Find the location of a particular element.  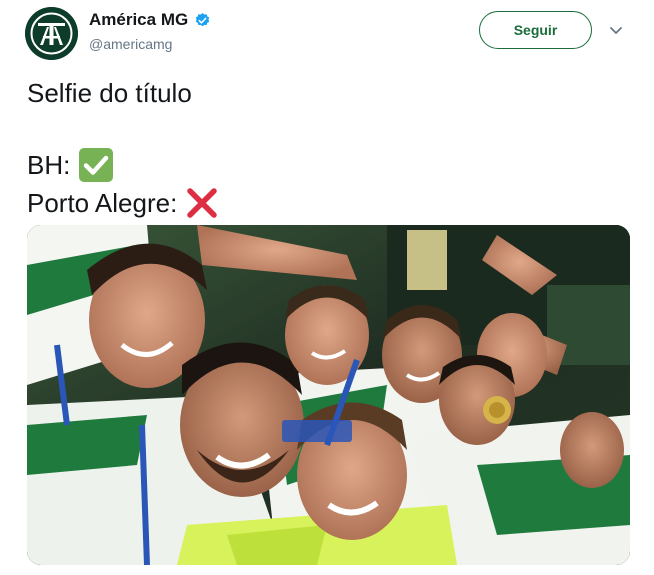

check-mark-button-icon is located at coordinates (96, 165).